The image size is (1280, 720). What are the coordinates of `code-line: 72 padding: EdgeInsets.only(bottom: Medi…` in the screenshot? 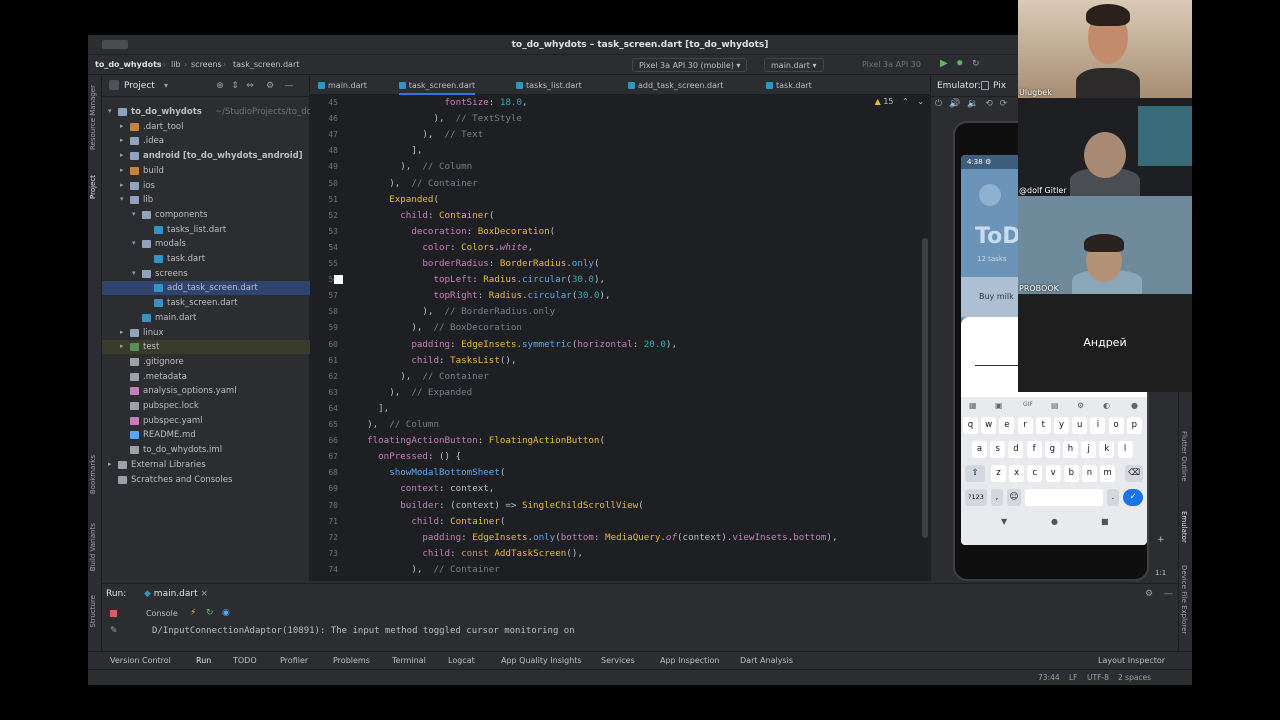 It's located at (620, 538).